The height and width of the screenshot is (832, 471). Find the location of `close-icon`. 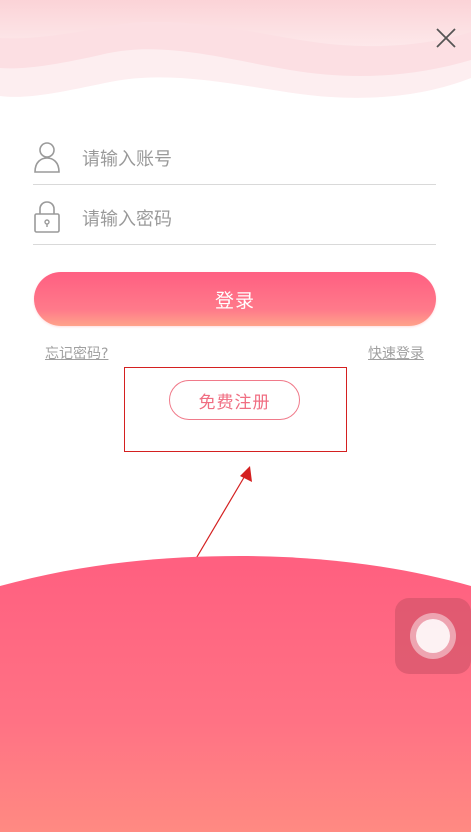

close-icon is located at coordinates (446, 38).